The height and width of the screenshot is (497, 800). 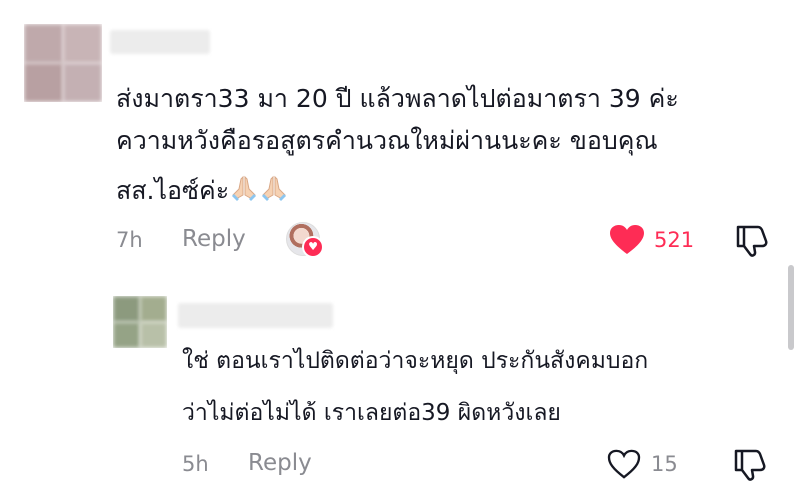 I want to click on comment-text-line-with-emoji: สส.ไอซ์ค่ะ, so click(x=202, y=191).